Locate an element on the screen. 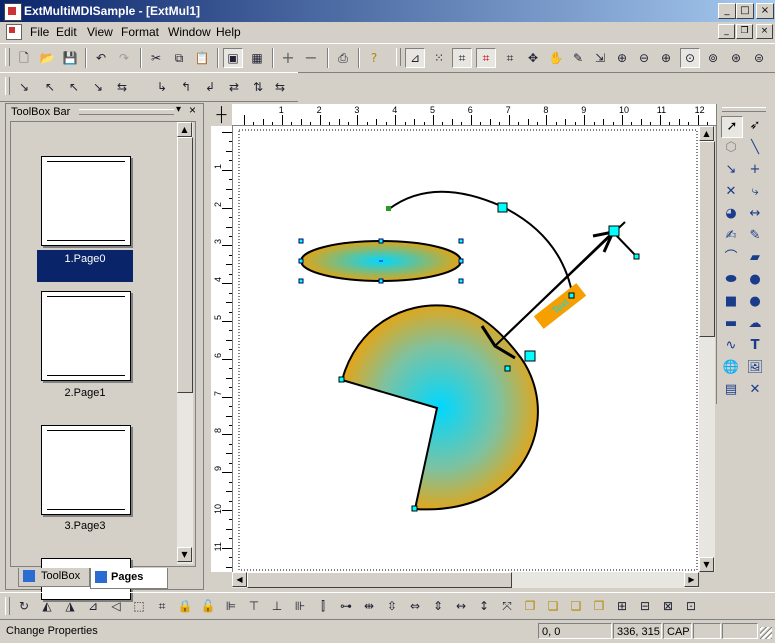  curve-polygon-icon: ⌒ is located at coordinates (731, 258).